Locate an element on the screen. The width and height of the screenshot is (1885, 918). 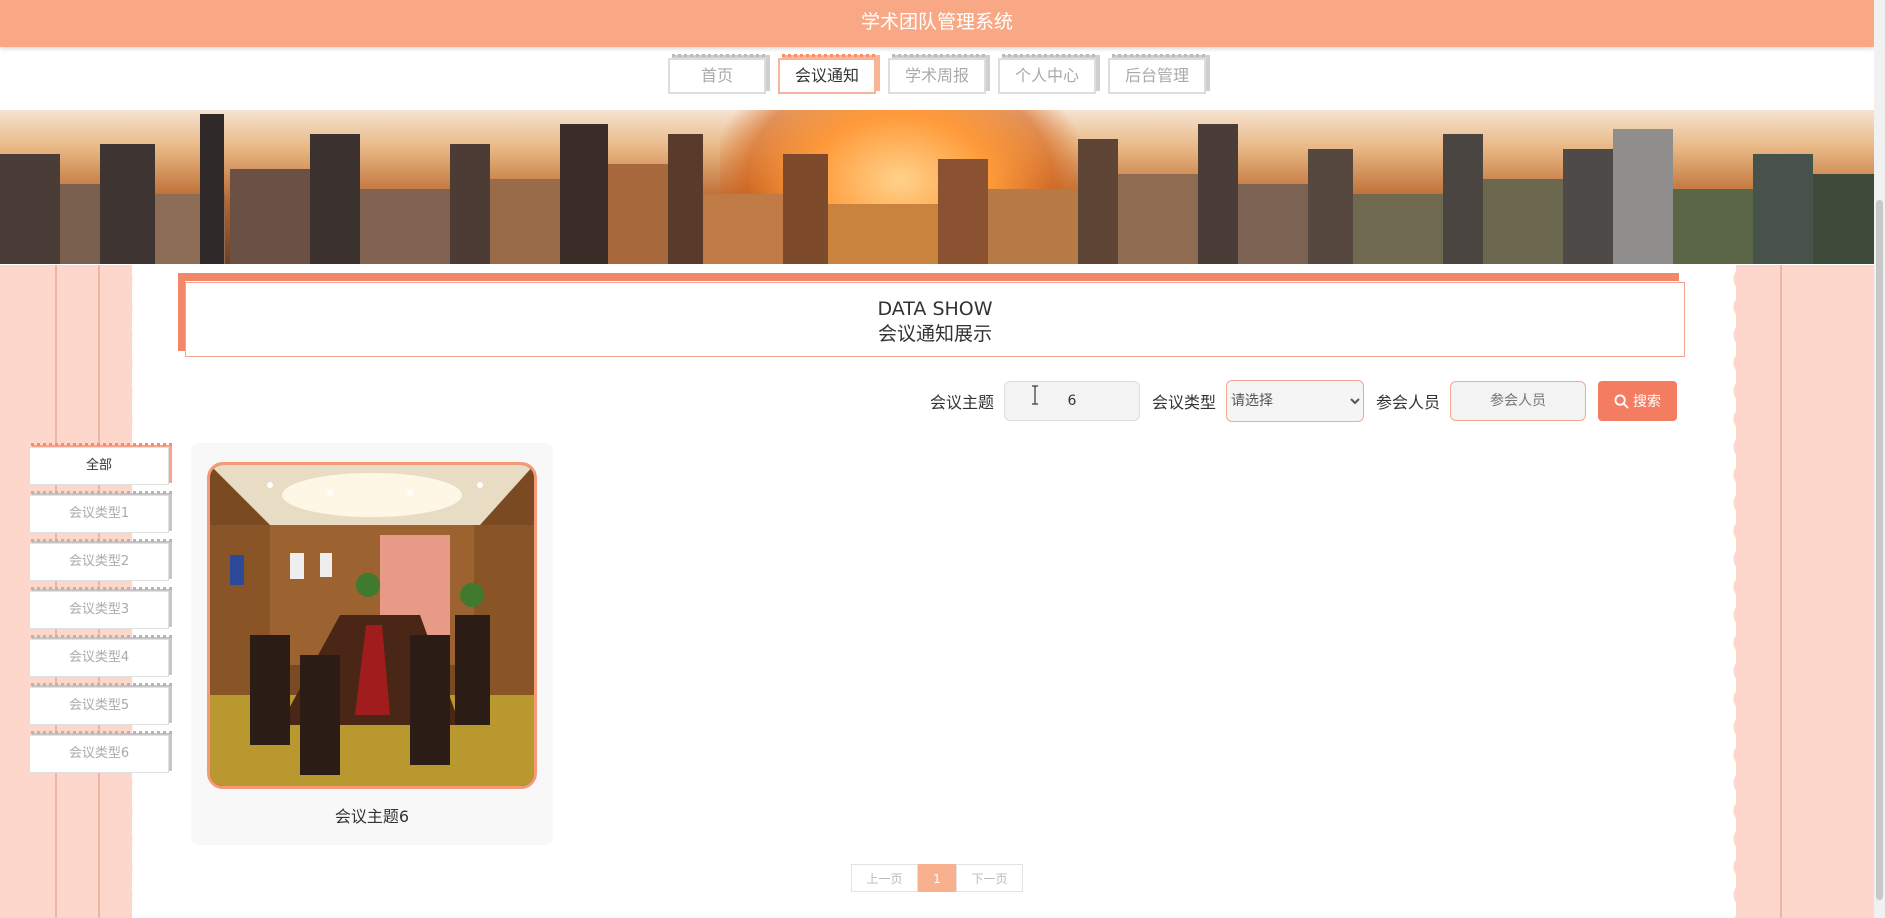
type-select: 请选择 is located at coordinates (1295, 401).